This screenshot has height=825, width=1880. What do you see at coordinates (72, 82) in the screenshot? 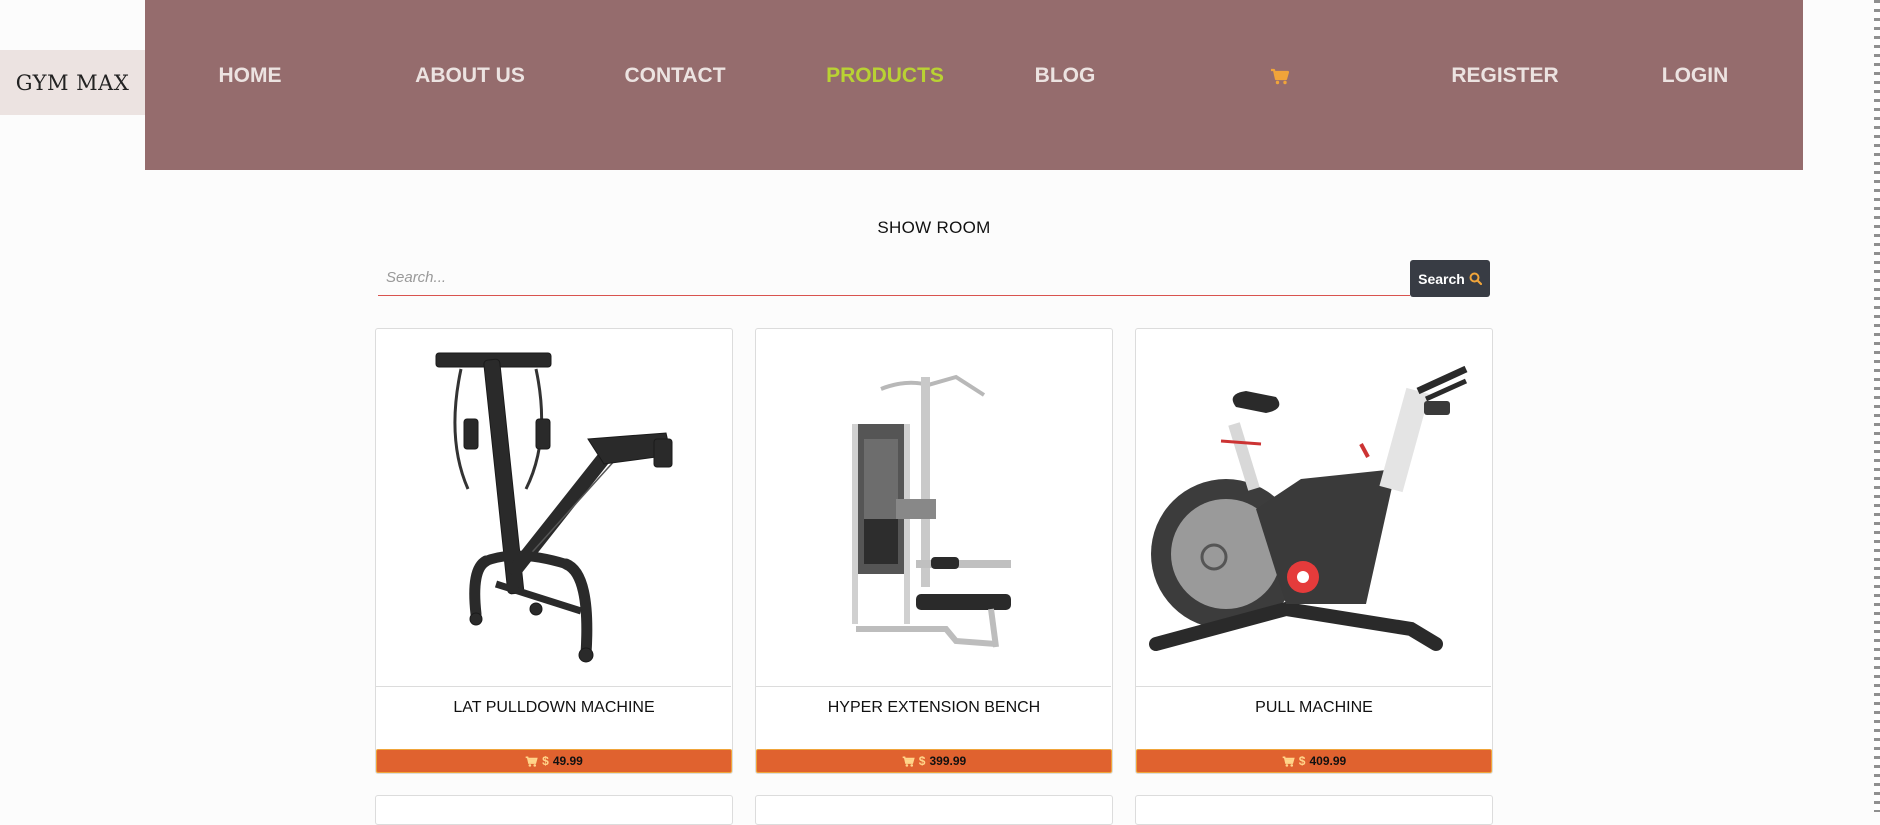
I see `brand-logo: GYM MAX` at bounding box center [72, 82].